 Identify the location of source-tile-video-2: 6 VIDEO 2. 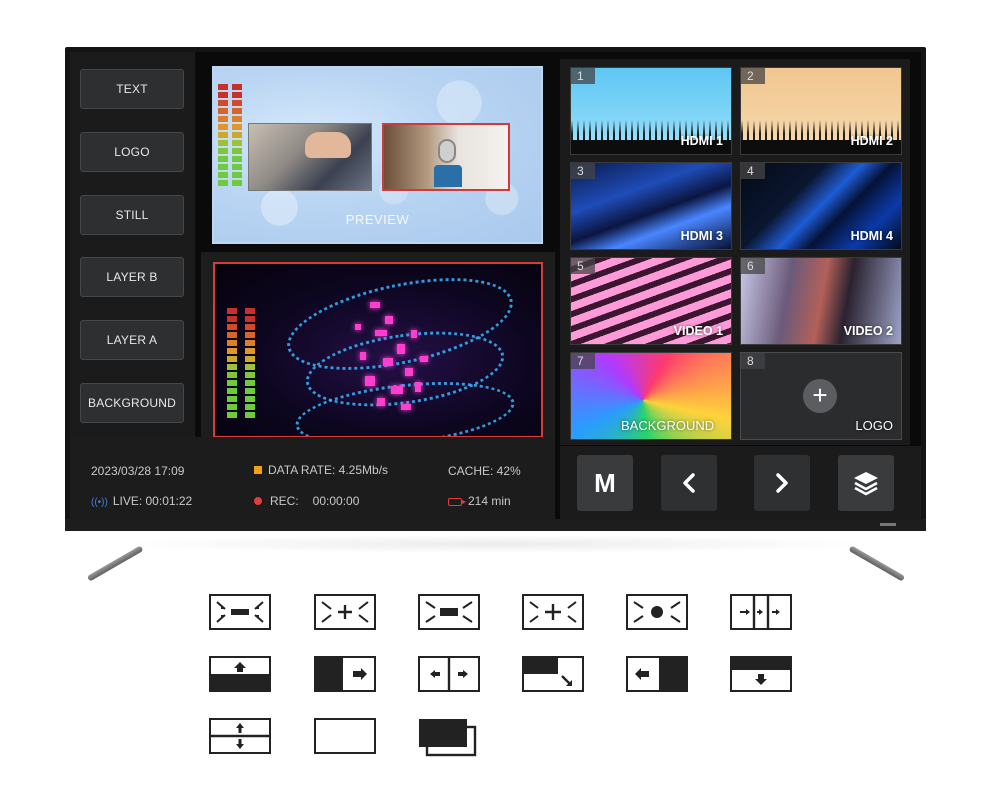
(821, 301).